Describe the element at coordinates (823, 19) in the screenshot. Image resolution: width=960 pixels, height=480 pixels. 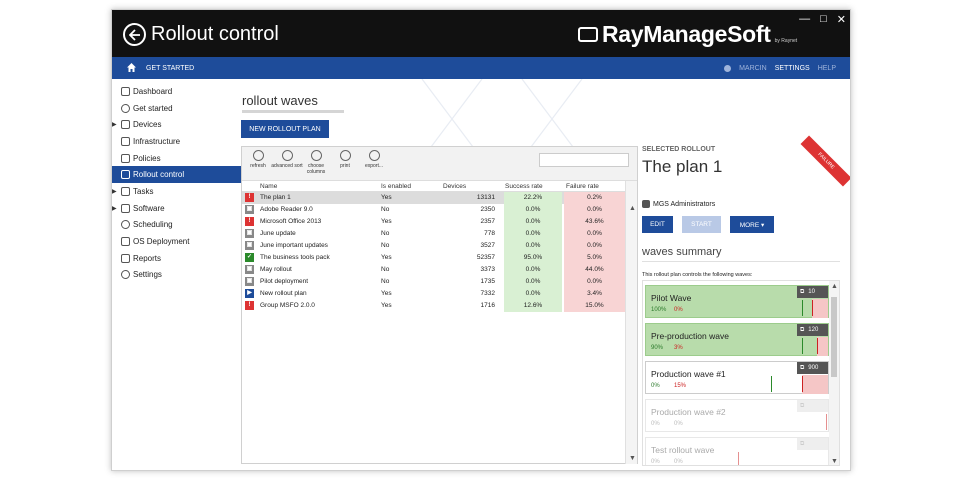
I see `maximize-button: □` at that location.